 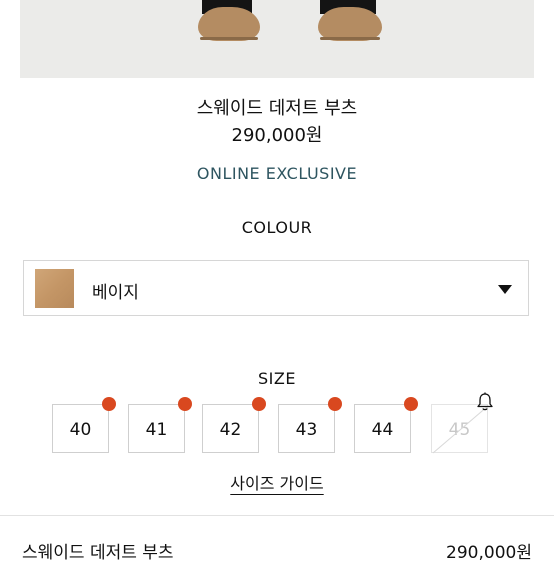 I want to click on size-label: 42, so click(x=230, y=430).